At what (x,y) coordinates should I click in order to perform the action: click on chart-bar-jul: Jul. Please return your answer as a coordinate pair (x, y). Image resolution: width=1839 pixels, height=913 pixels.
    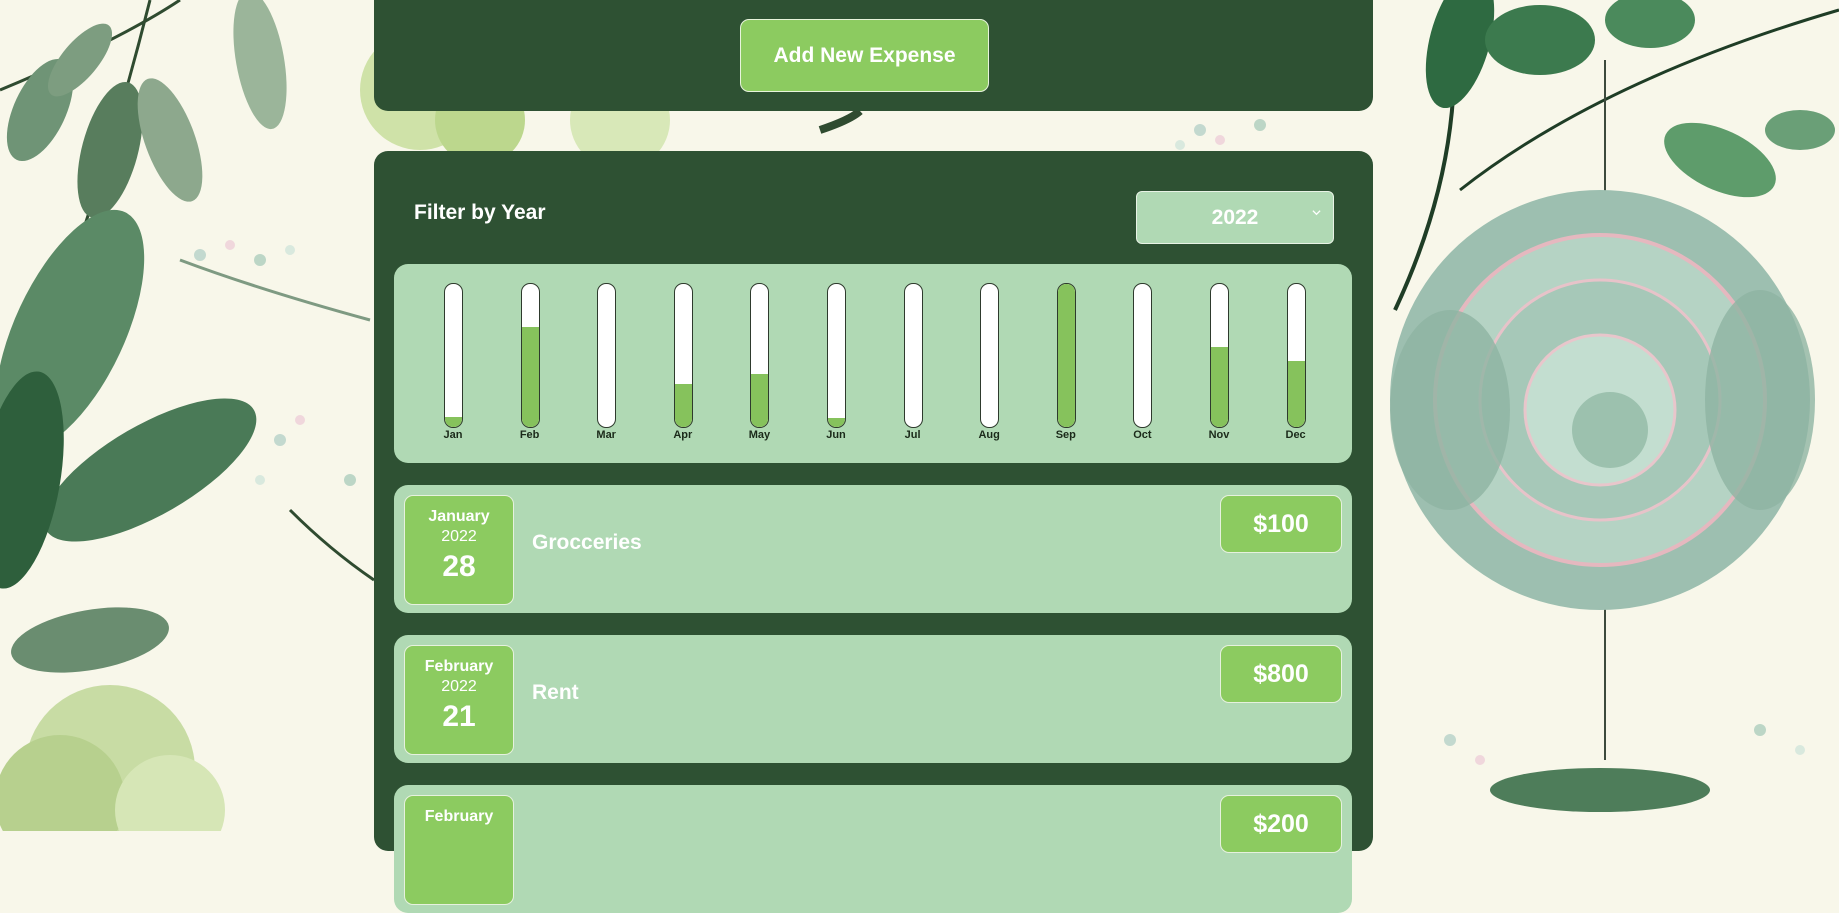
    Looking at the image, I should click on (913, 368).